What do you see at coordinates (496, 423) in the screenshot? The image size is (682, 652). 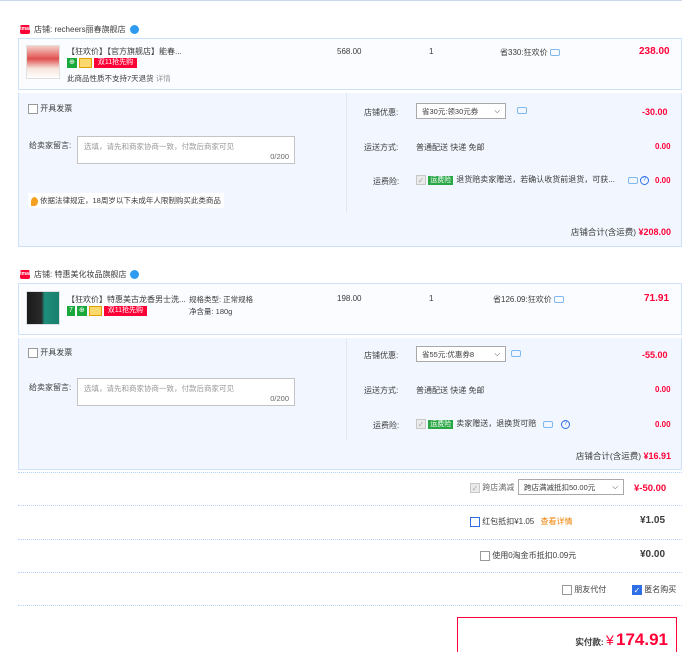 I see `insurance-text: 卖家赠送，退换货可赔` at bounding box center [496, 423].